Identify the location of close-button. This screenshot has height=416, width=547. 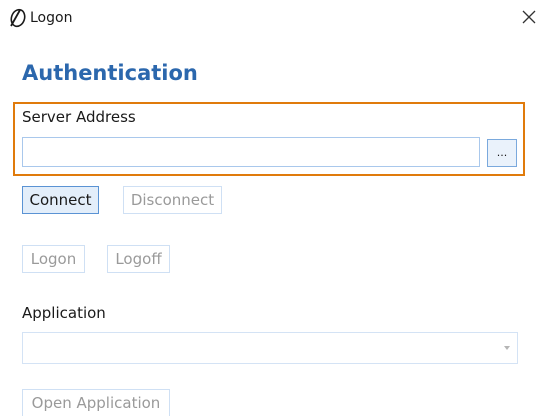
(529, 18).